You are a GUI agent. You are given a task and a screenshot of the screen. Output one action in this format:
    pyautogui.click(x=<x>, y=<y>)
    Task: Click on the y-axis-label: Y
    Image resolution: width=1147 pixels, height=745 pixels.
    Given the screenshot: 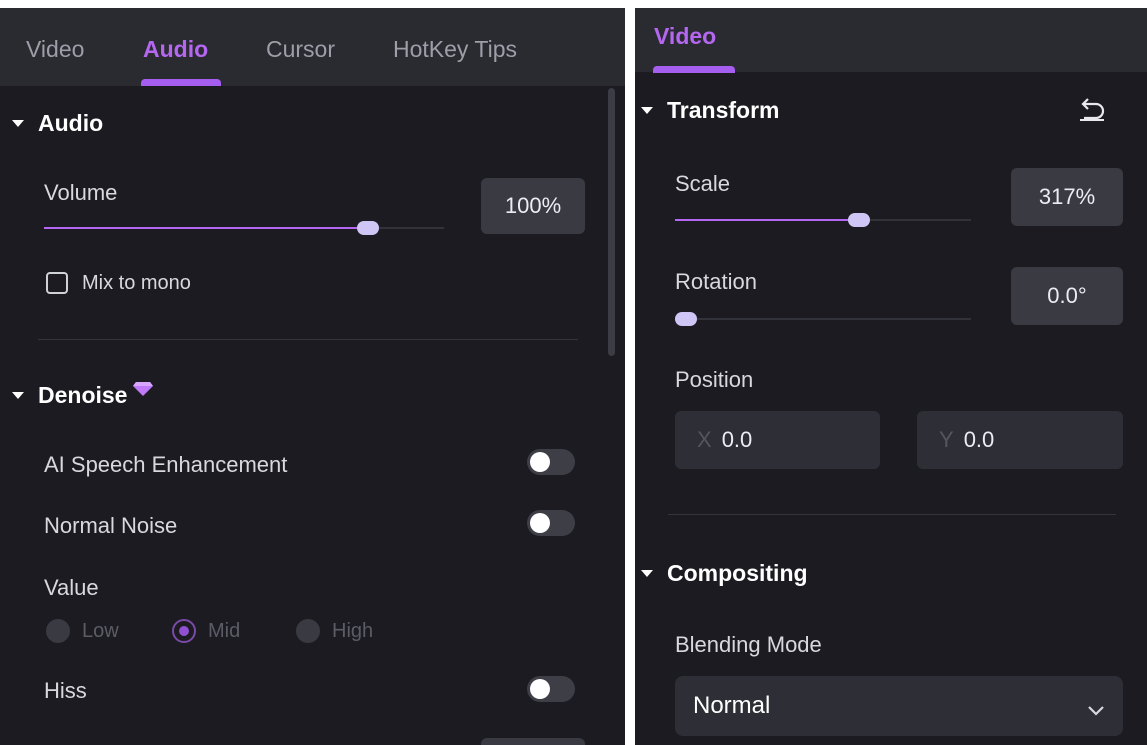 What is the action you would take?
    pyautogui.click(x=946, y=439)
    